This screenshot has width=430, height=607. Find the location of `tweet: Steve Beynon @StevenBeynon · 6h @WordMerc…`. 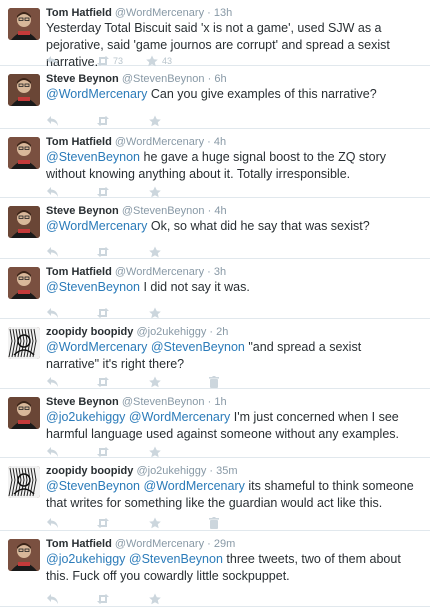

tweet: Steve Beynon @StevenBeynon · 6h @WordMerc… is located at coordinates (215, 97).